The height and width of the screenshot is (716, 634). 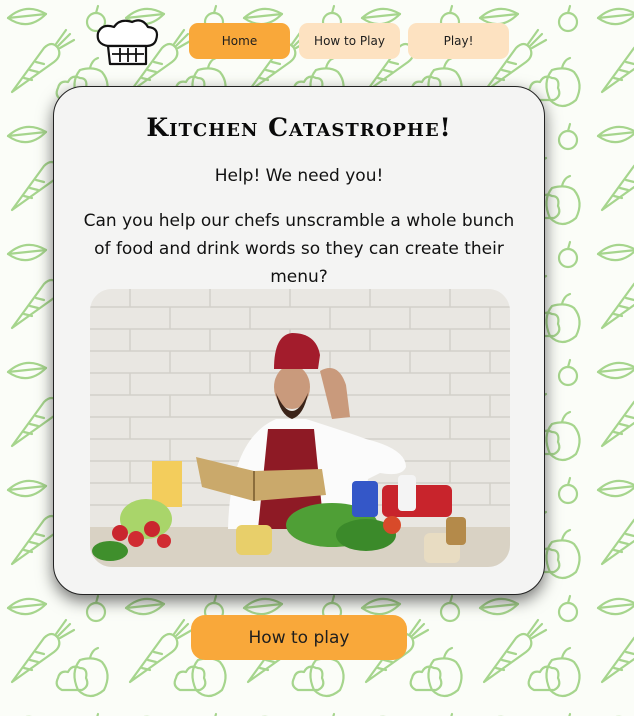 What do you see at coordinates (239, 41) in the screenshot?
I see `nav-home-button: Home` at bounding box center [239, 41].